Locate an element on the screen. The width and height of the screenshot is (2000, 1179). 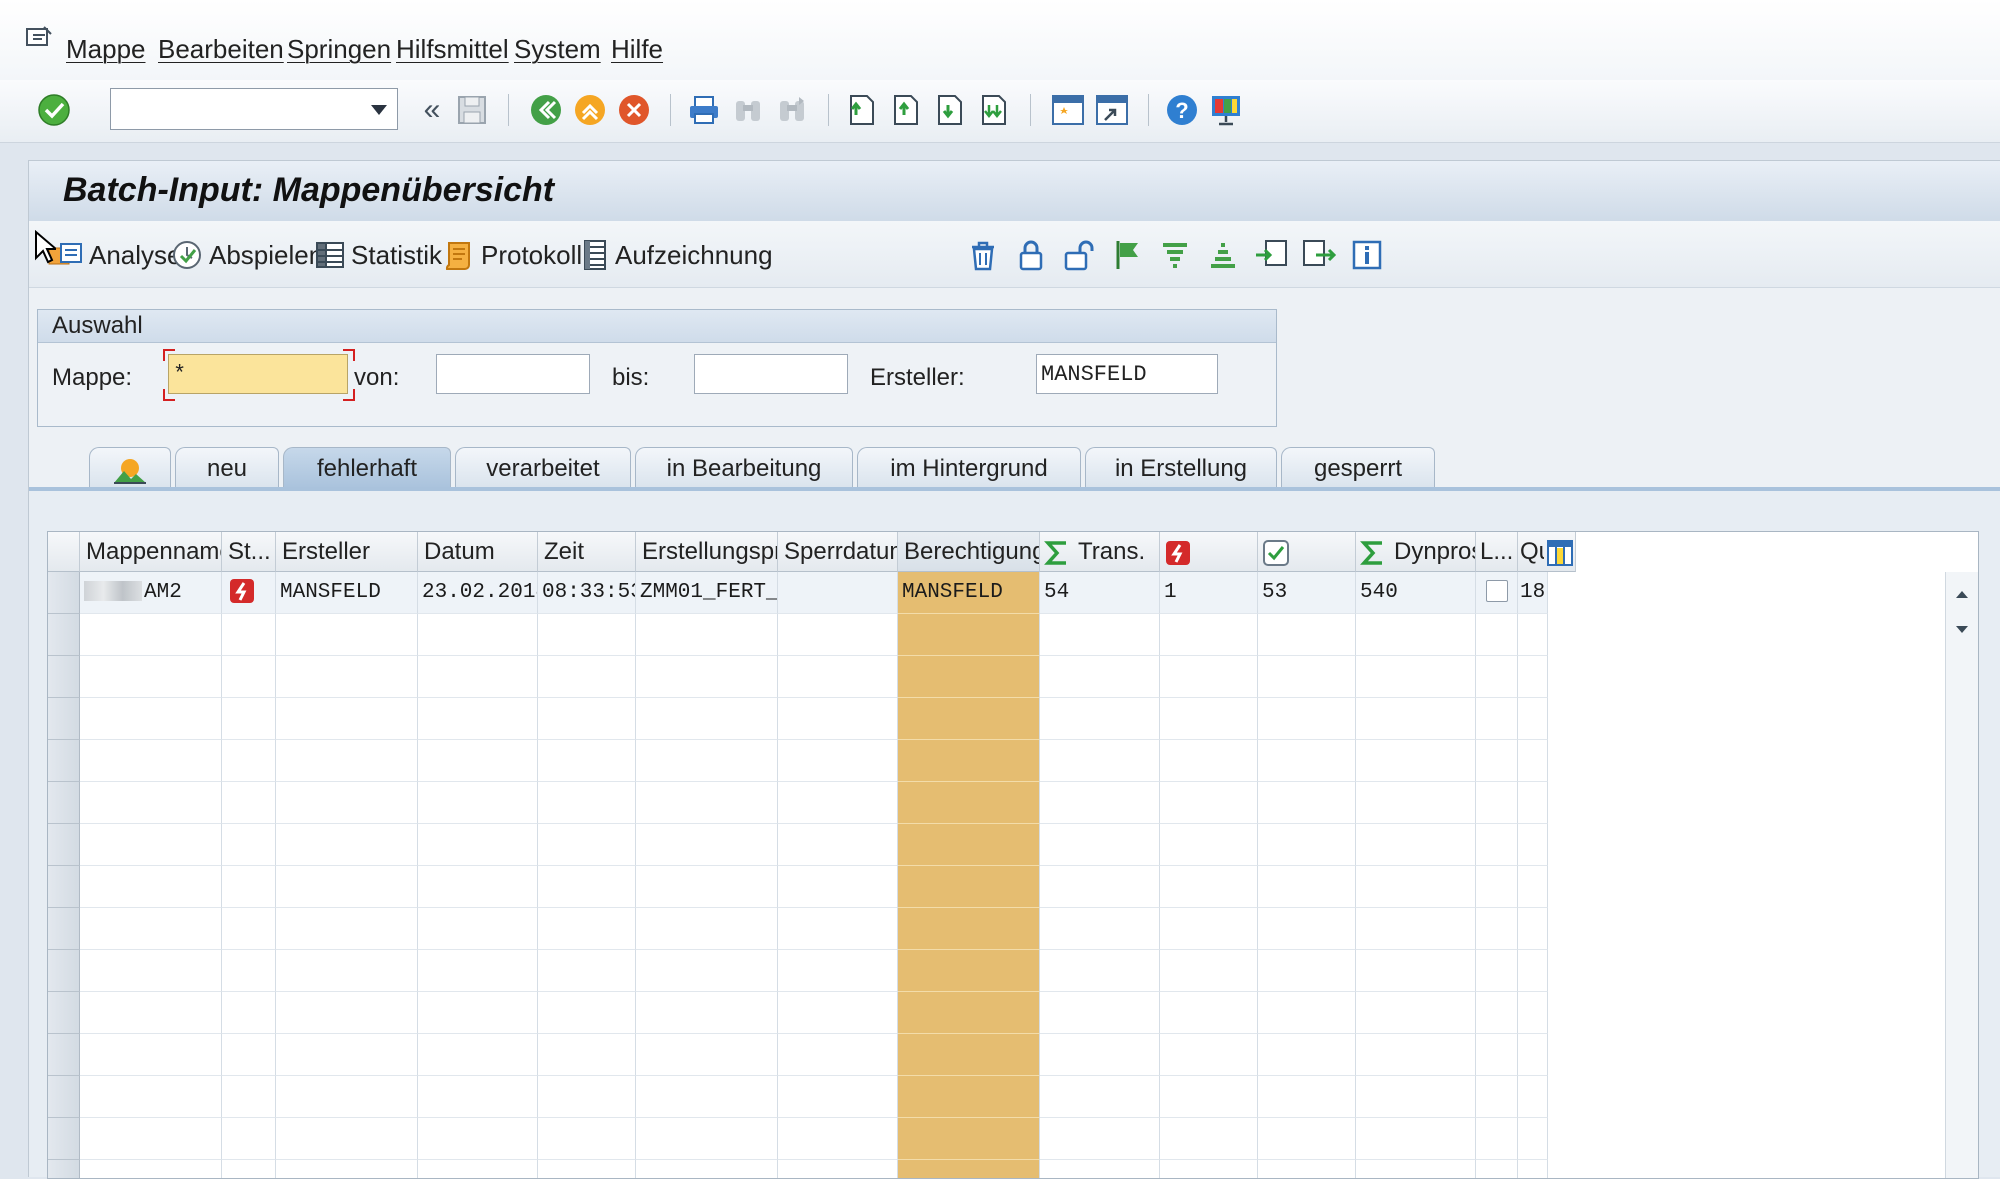
cell-mappenname: AM2 is located at coordinates (151, 593).